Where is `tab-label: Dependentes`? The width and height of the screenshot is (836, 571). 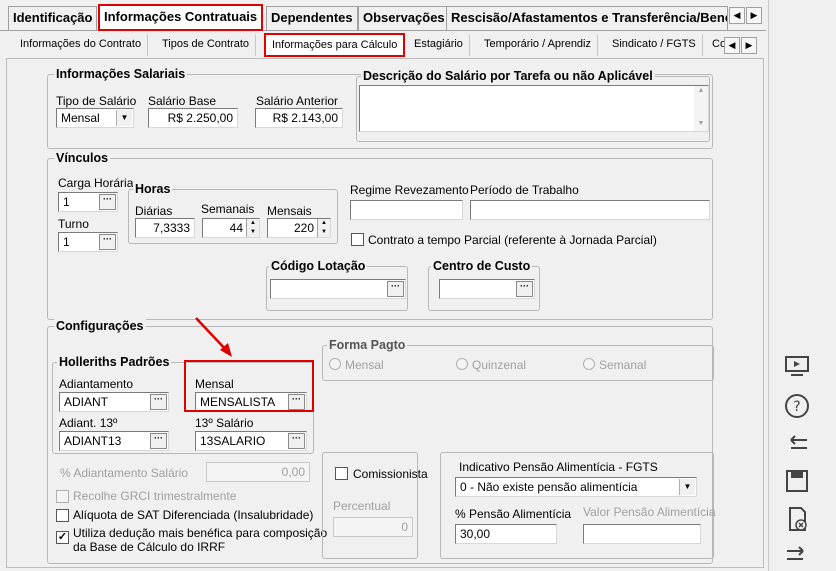 tab-label: Dependentes is located at coordinates (312, 17).